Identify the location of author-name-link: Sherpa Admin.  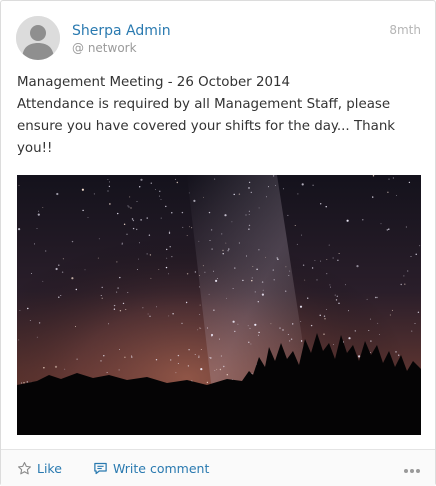
(121, 31).